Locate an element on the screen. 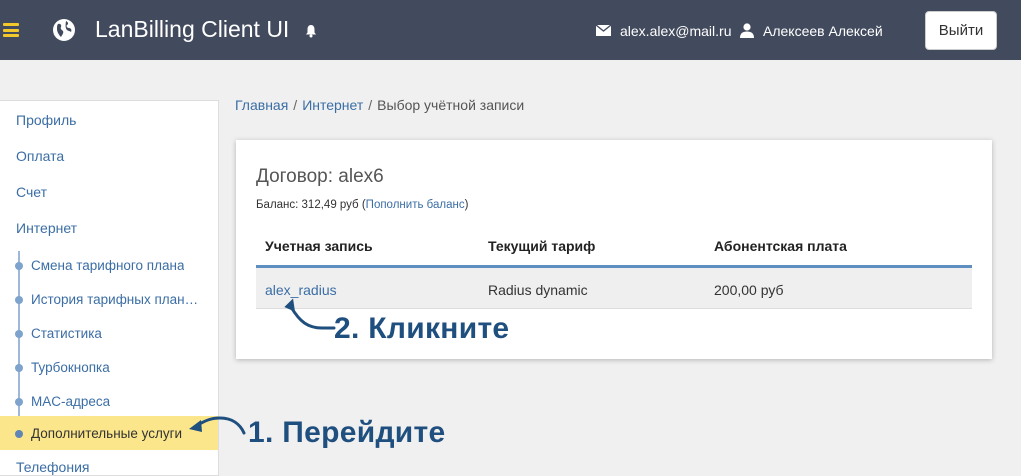 This screenshot has width=1021, height=476. logout-button: Выйти is located at coordinates (961, 30).